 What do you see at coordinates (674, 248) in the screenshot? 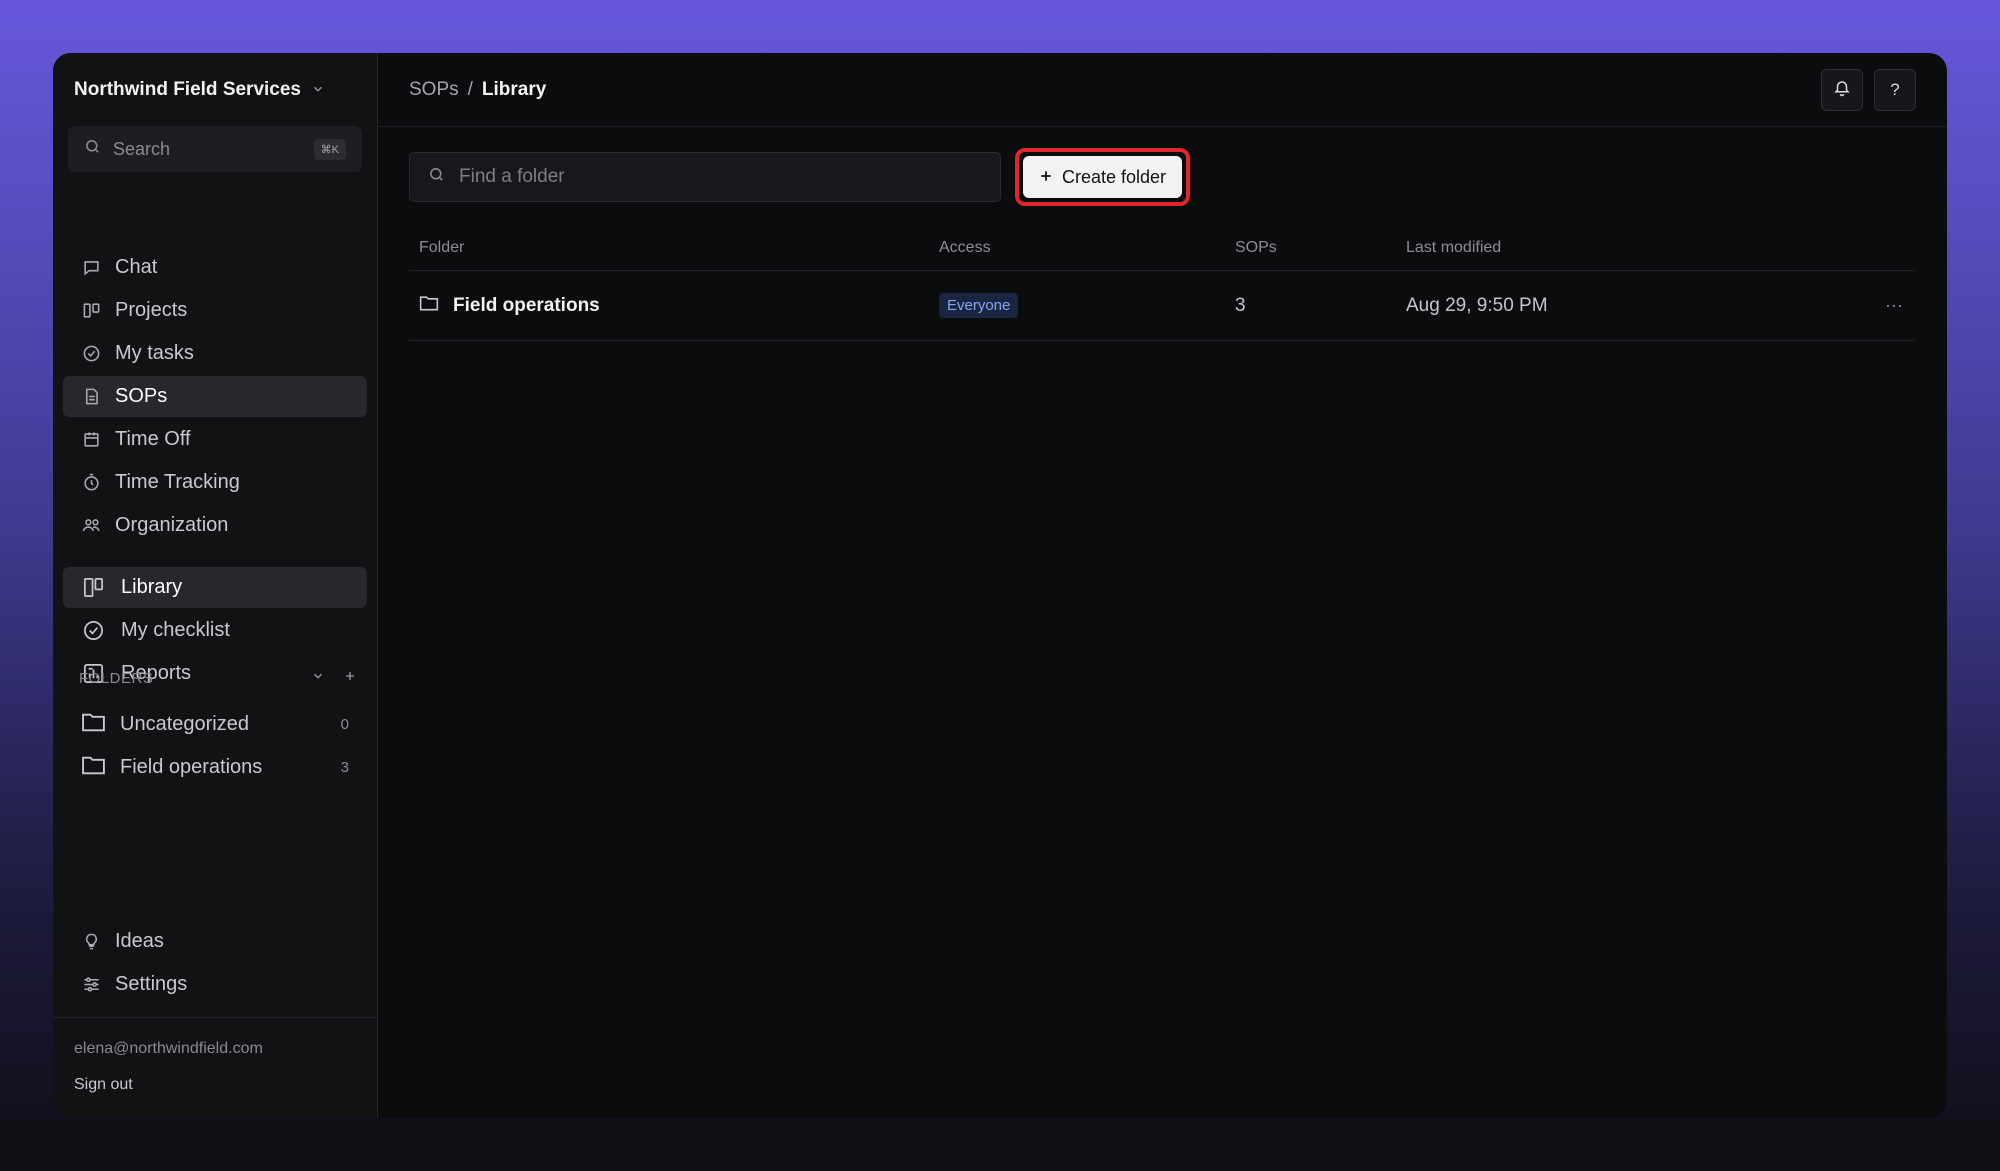
I see `column-folder: Folder` at bounding box center [674, 248].